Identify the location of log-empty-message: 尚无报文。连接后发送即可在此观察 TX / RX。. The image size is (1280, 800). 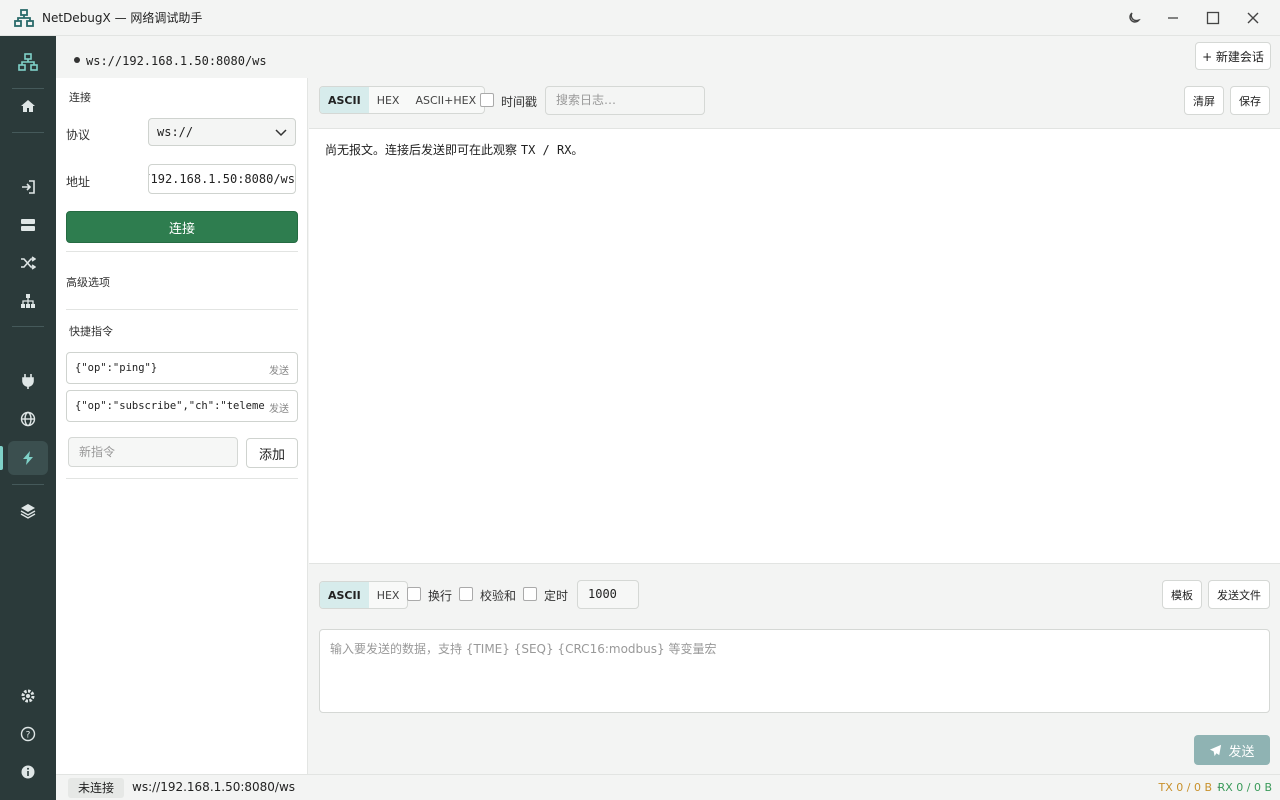
(454, 149).